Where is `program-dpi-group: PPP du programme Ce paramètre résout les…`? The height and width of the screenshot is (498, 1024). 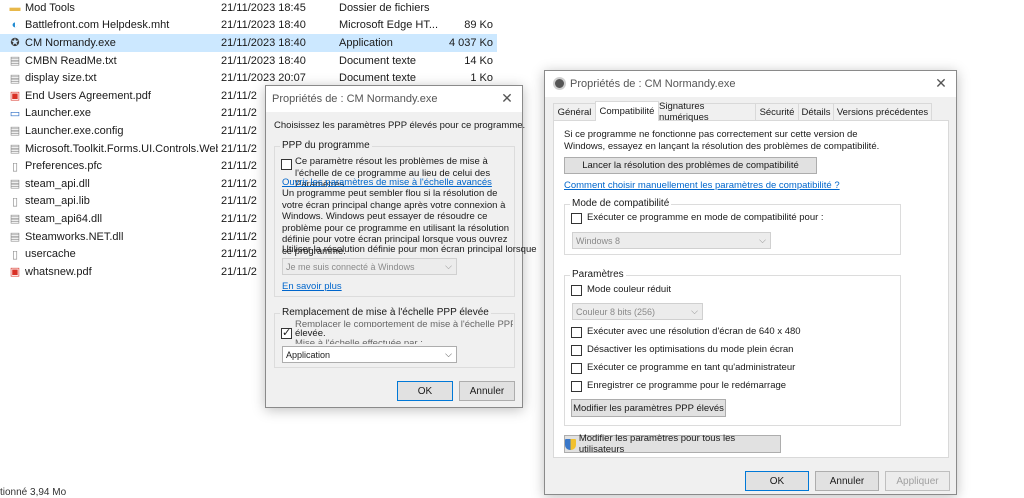
program-dpi-group: PPP du programme Ce paramètre résout les… is located at coordinates (405, 218).